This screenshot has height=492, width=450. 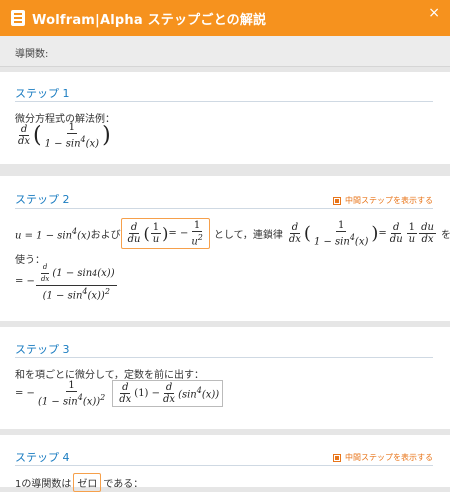 What do you see at coordinates (445, 236) in the screenshot?
I see `text-wo: を` at bounding box center [445, 236].